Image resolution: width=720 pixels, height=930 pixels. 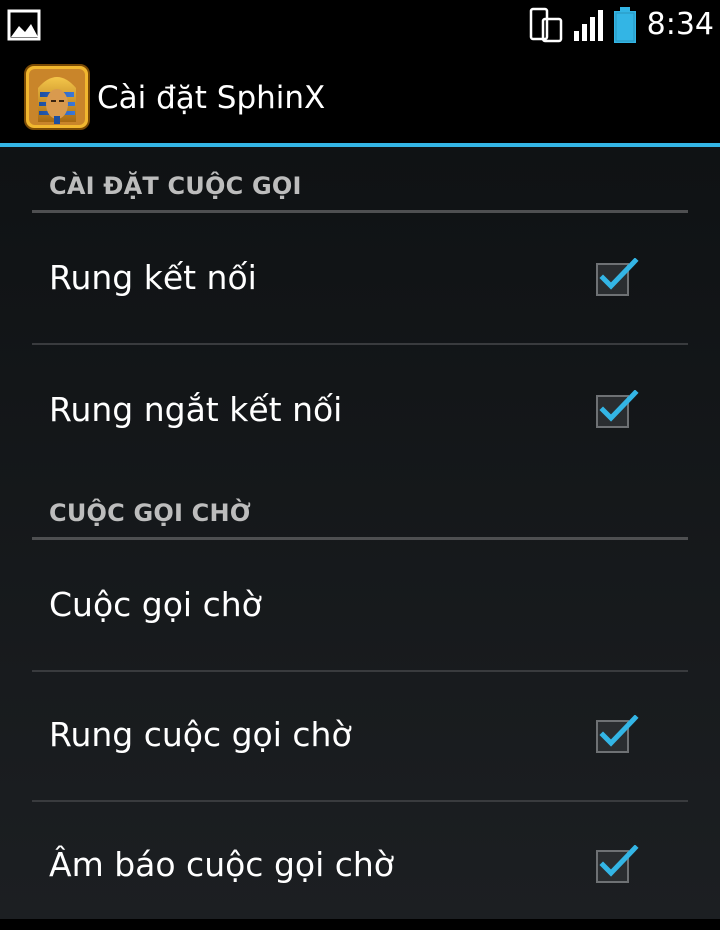 What do you see at coordinates (360, 180) in the screenshot?
I see `category-call-settings: CÀI ĐẶT CUỘC GỌI` at bounding box center [360, 180].